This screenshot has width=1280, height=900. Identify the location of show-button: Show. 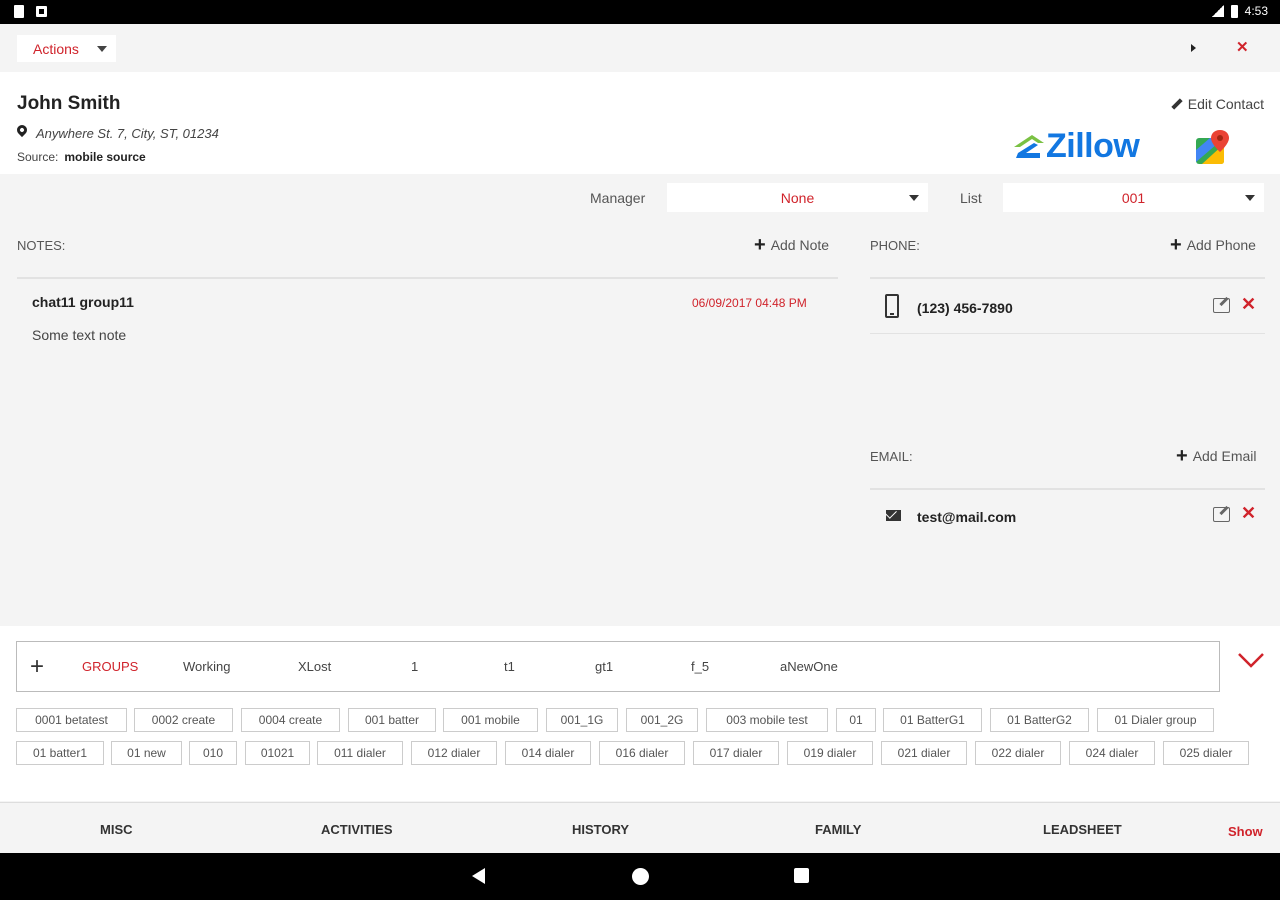
(1245, 831).